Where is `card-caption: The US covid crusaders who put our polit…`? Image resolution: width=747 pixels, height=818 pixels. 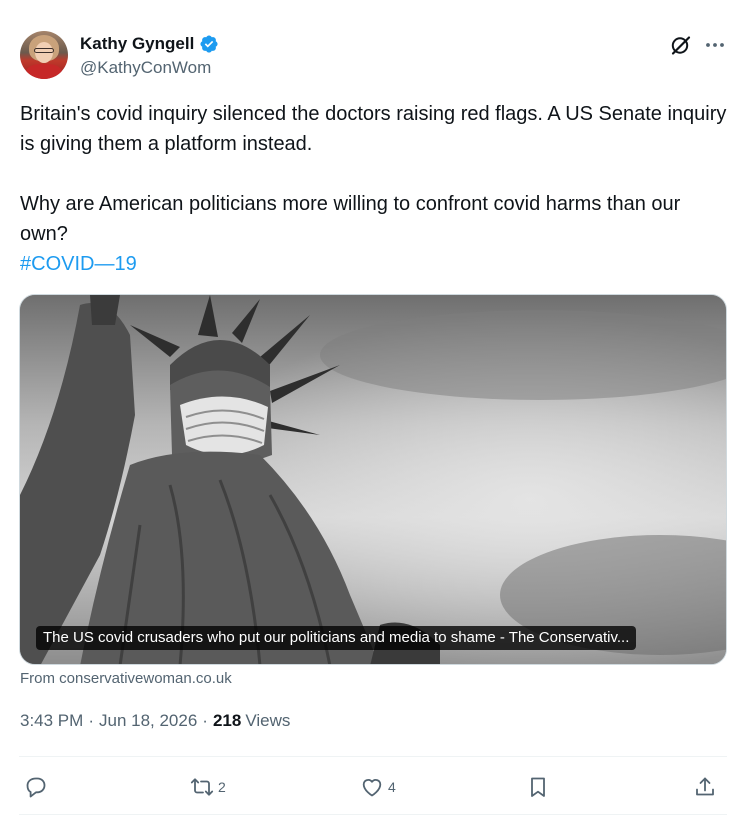
card-caption: The US covid crusaders who put our polit… is located at coordinates (336, 638).